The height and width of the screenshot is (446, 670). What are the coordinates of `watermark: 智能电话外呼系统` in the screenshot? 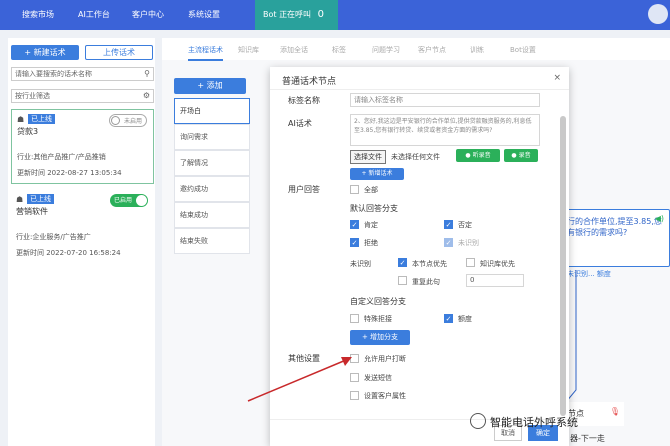 It's located at (570, 422).